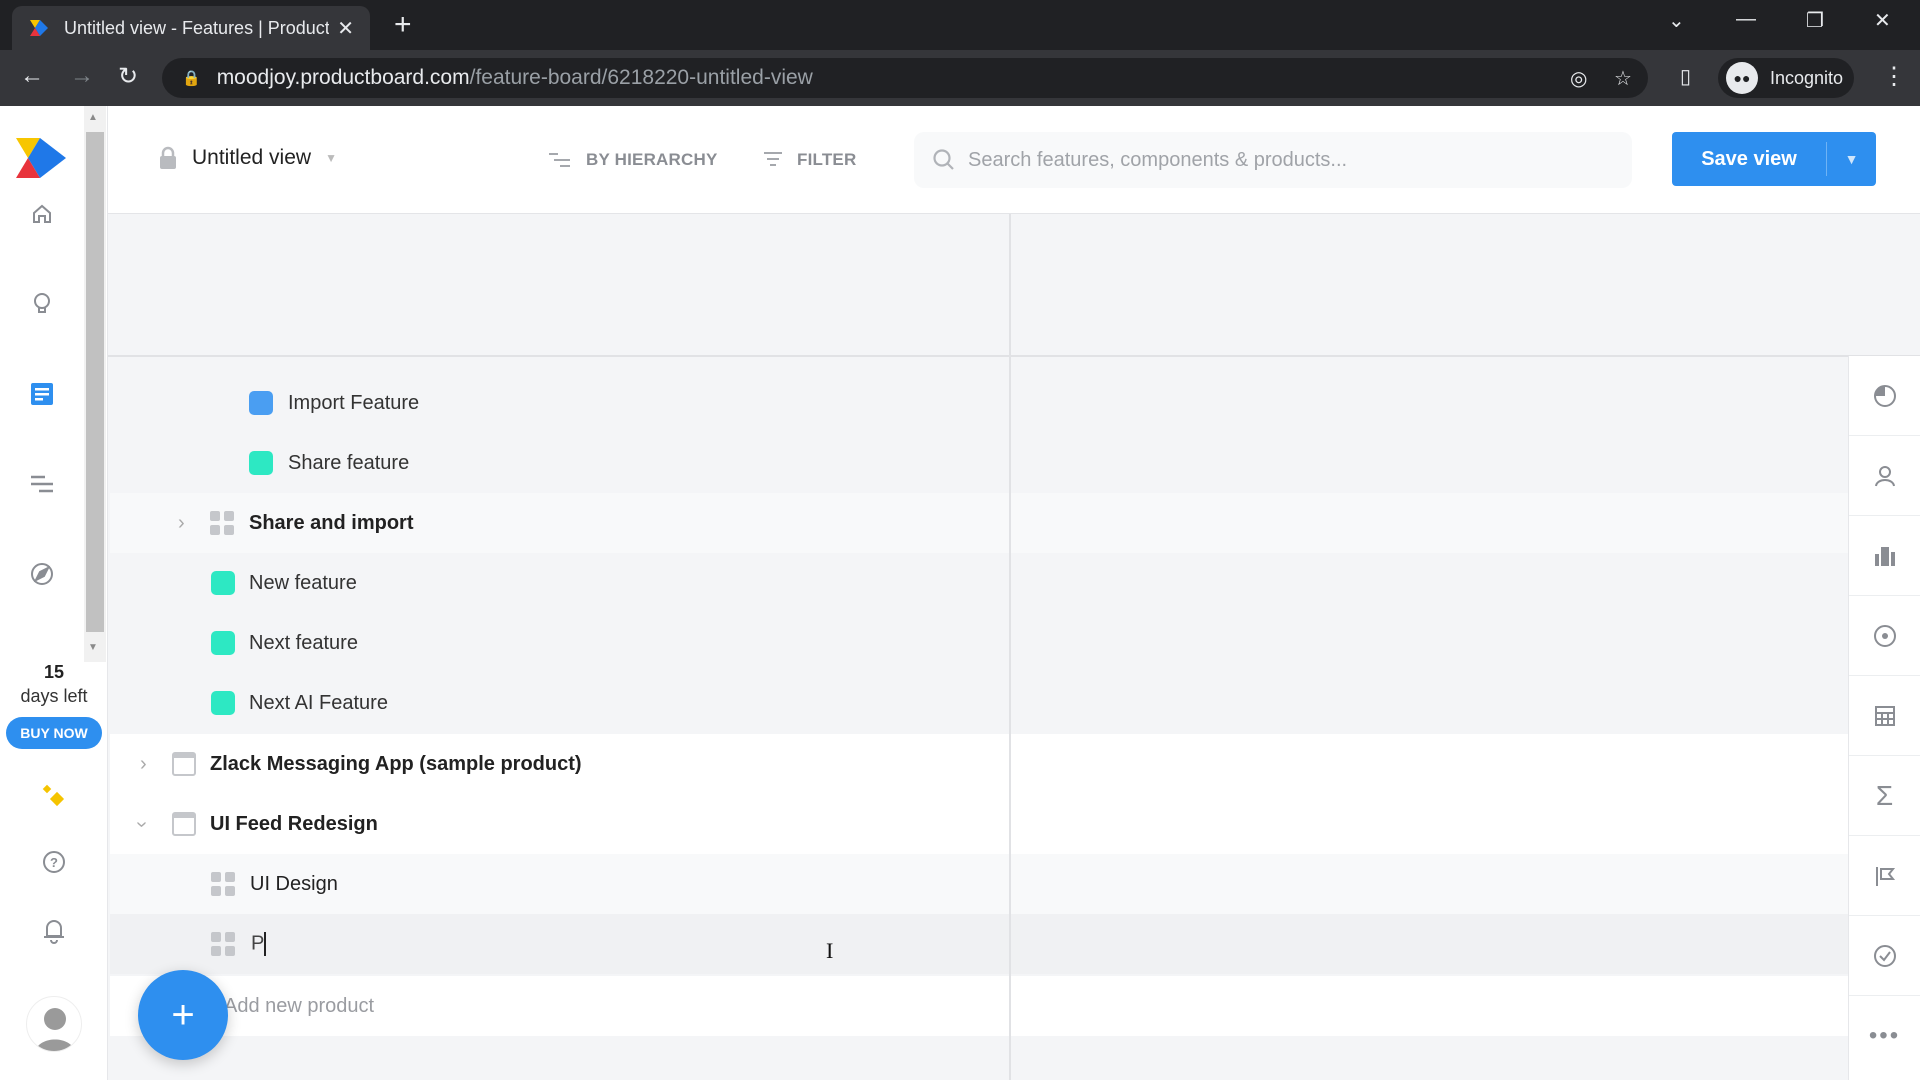 This screenshot has height=1080, width=1920. Describe the element at coordinates (54, 733) in the screenshot. I see `buy-now-button: BUY NOW` at that location.